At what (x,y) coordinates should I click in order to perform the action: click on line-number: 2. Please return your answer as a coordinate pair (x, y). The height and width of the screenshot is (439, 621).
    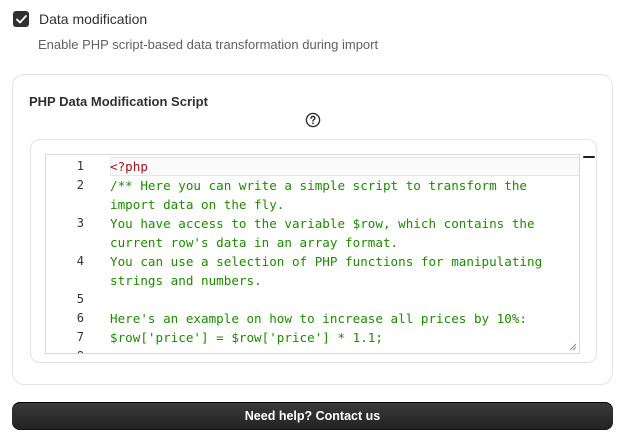
    Looking at the image, I should click on (80, 185).